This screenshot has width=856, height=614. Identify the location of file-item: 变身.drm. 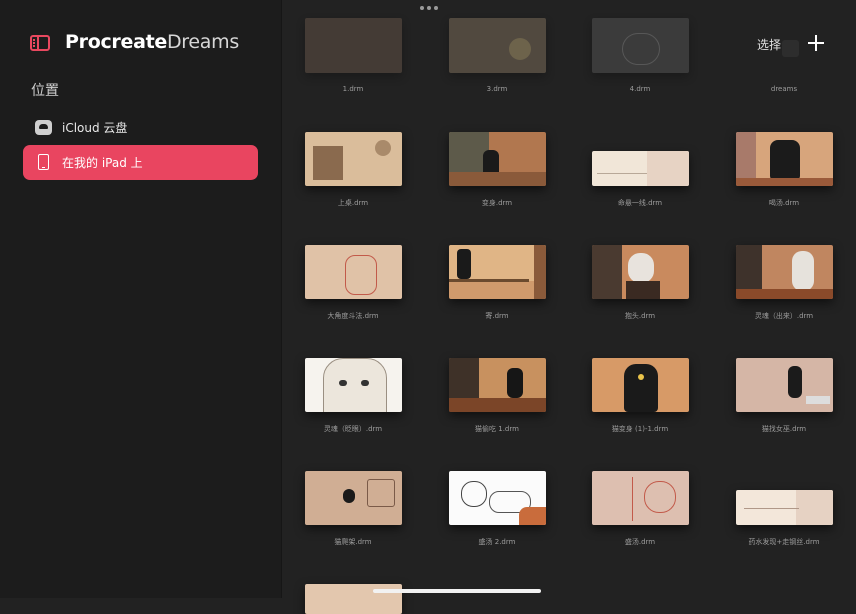
(497, 166).